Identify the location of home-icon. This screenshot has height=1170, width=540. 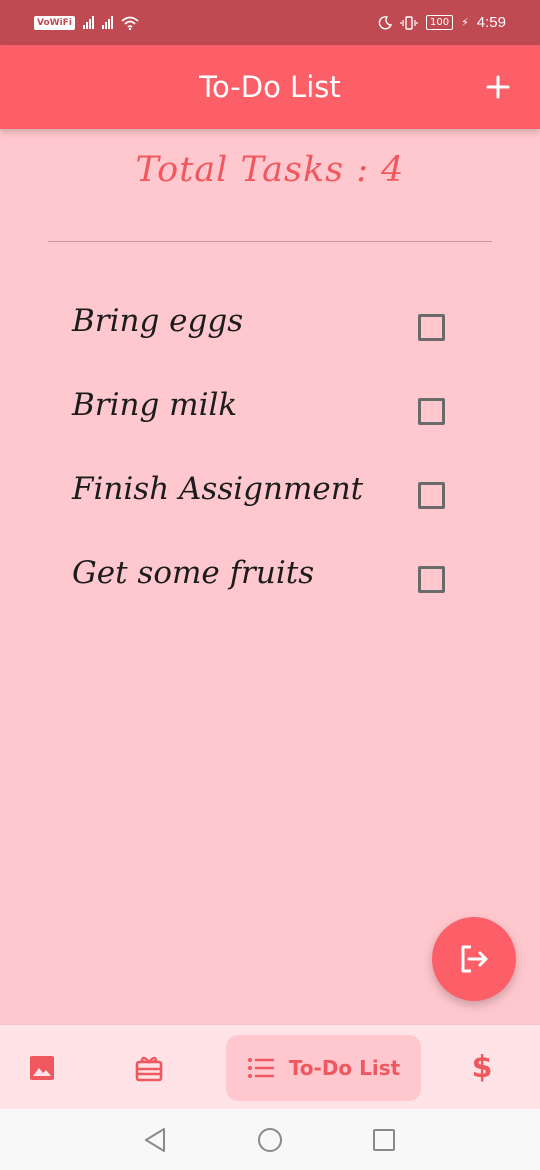
(270, 1140).